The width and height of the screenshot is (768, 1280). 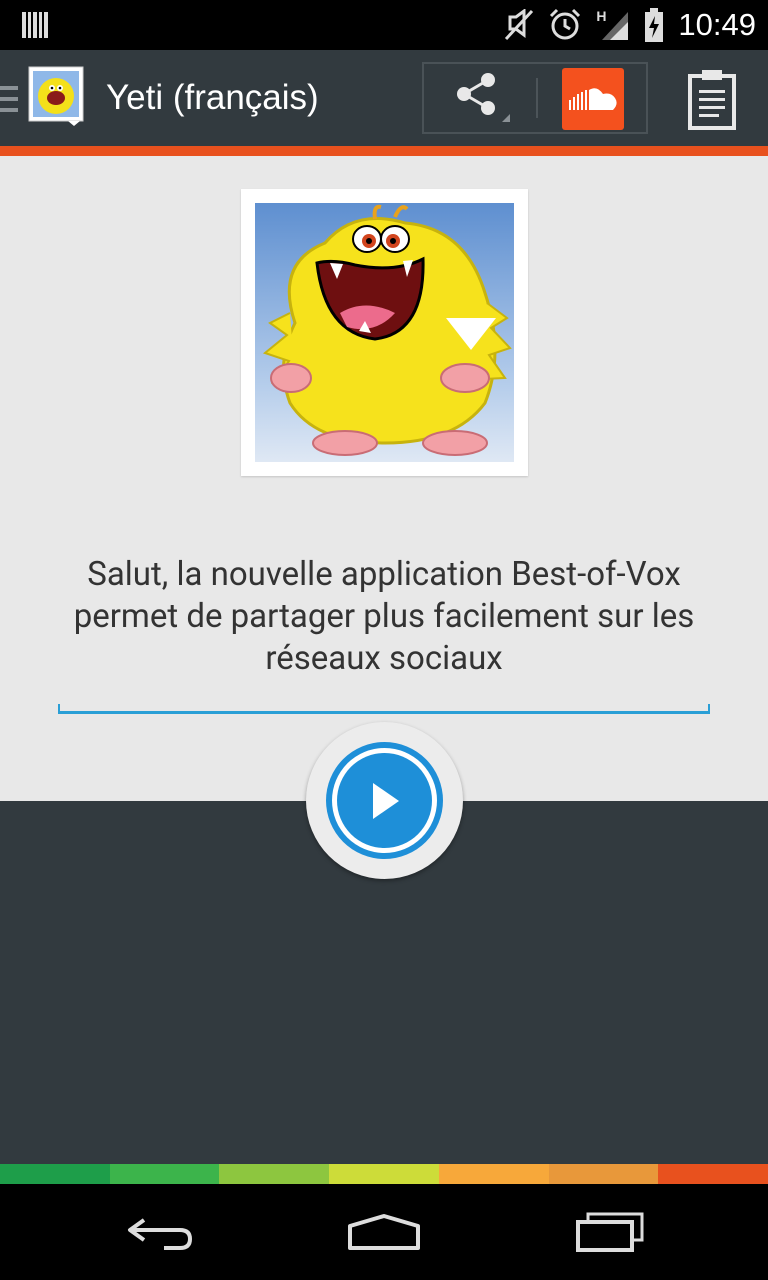 What do you see at coordinates (654, 25) in the screenshot?
I see `battery-icon` at bounding box center [654, 25].